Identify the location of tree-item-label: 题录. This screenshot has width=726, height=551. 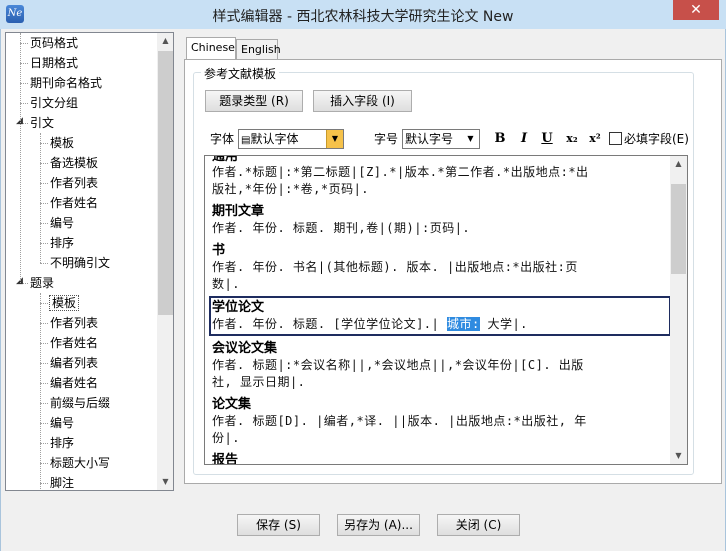
(42, 283).